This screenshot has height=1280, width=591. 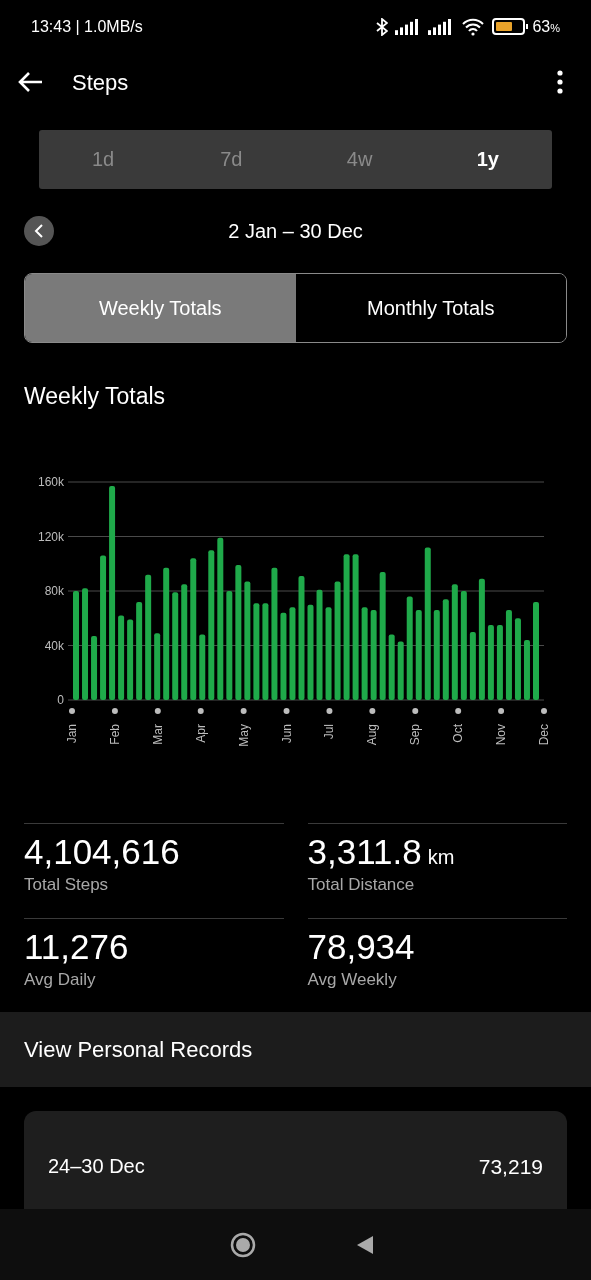 What do you see at coordinates (50, 482) in the screenshot?
I see `y-tick-label: 160k` at bounding box center [50, 482].